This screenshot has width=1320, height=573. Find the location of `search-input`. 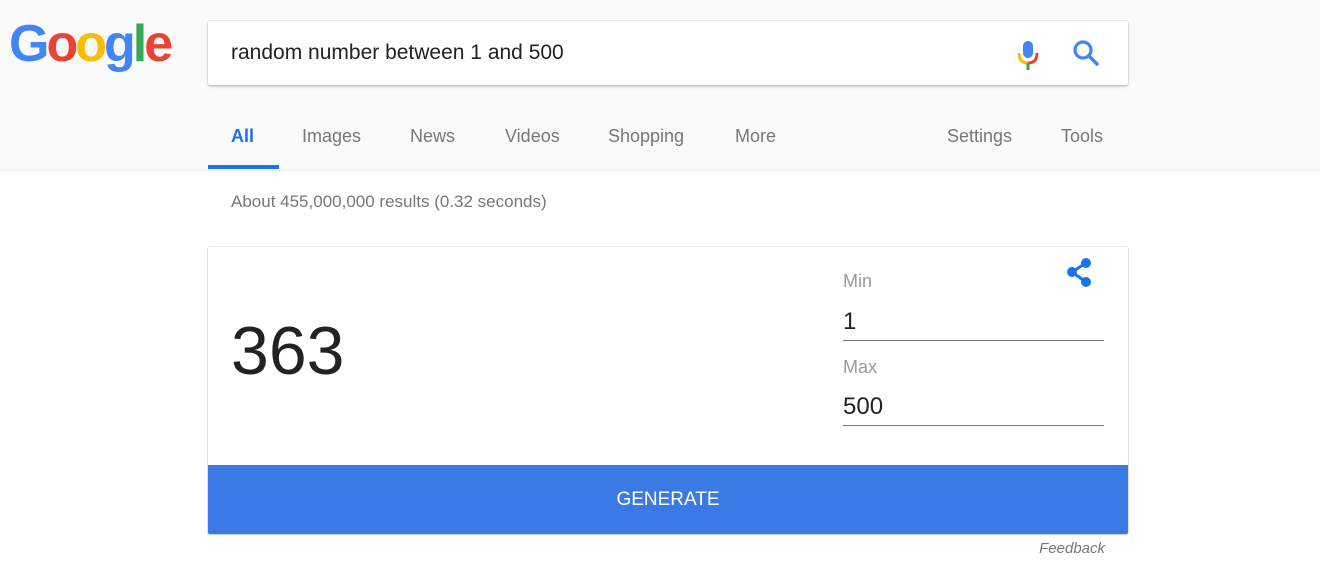

search-input is located at coordinates (611, 53).